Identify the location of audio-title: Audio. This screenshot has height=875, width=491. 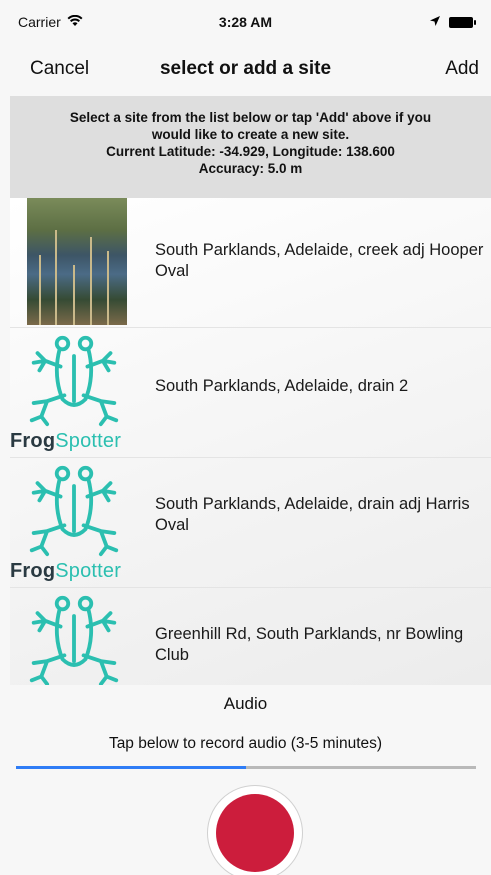
(245, 703).